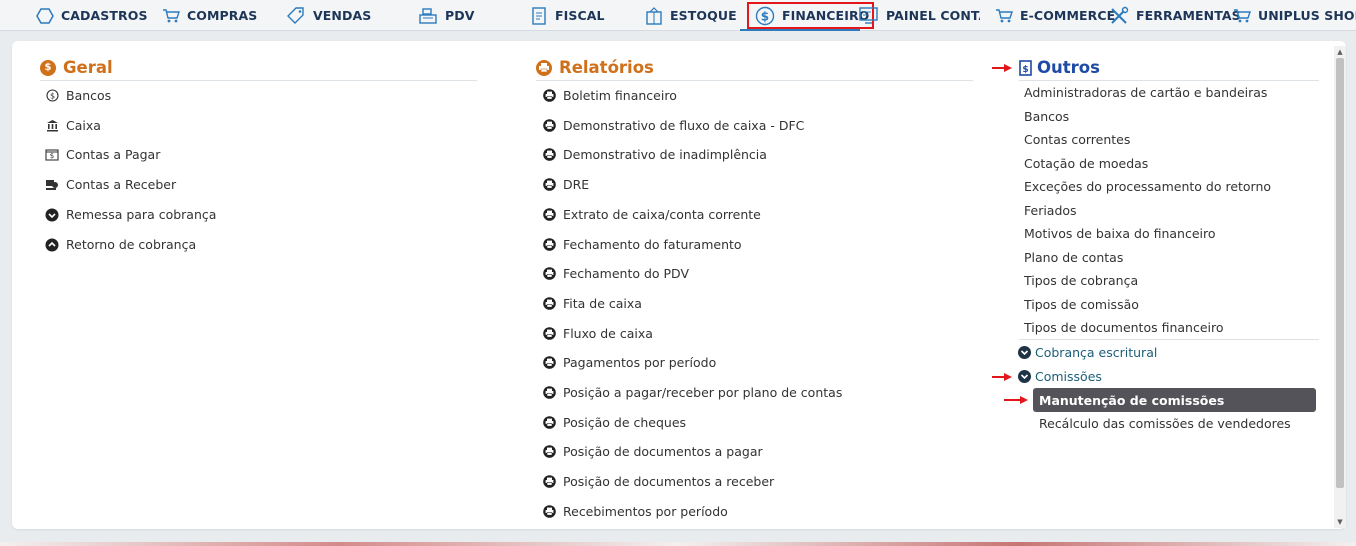 This screenshot has width=1356, height=546. Describe the element at coordinates (1081, 304) in the screenshot. I see `outros-item: Tipos de comissão` at that location.